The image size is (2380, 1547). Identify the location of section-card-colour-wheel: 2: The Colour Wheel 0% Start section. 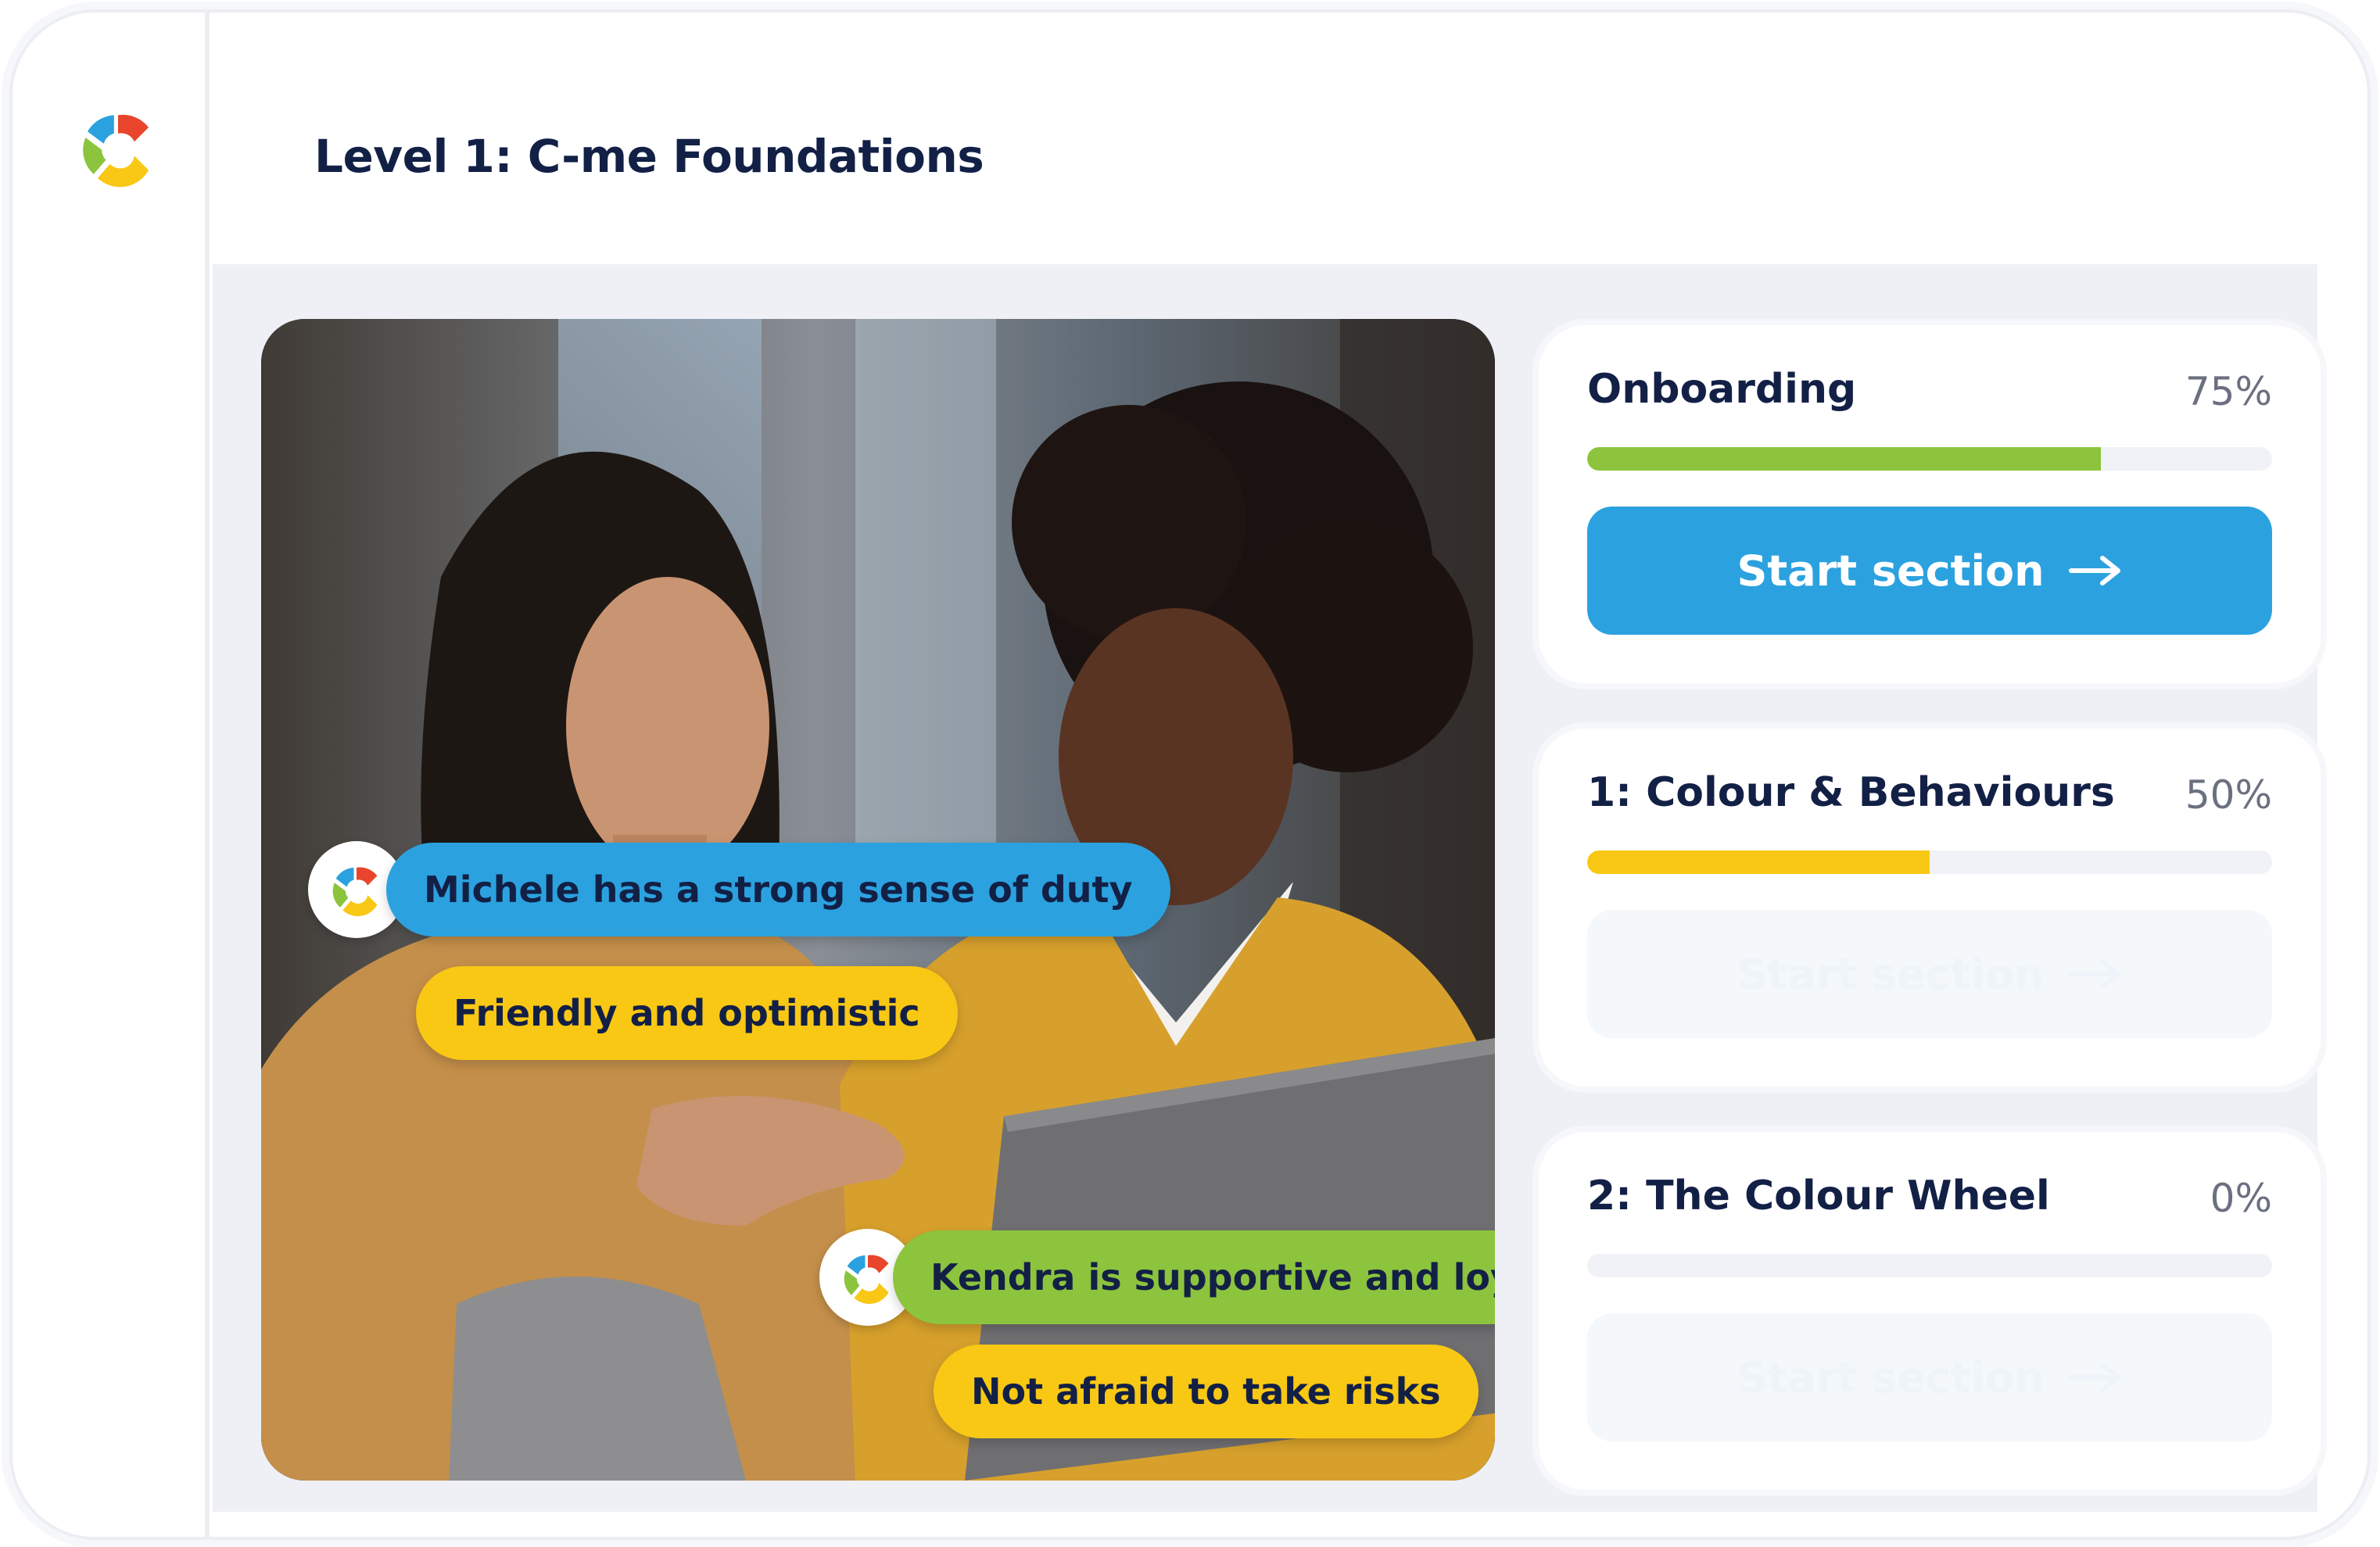
(1930, 1311).